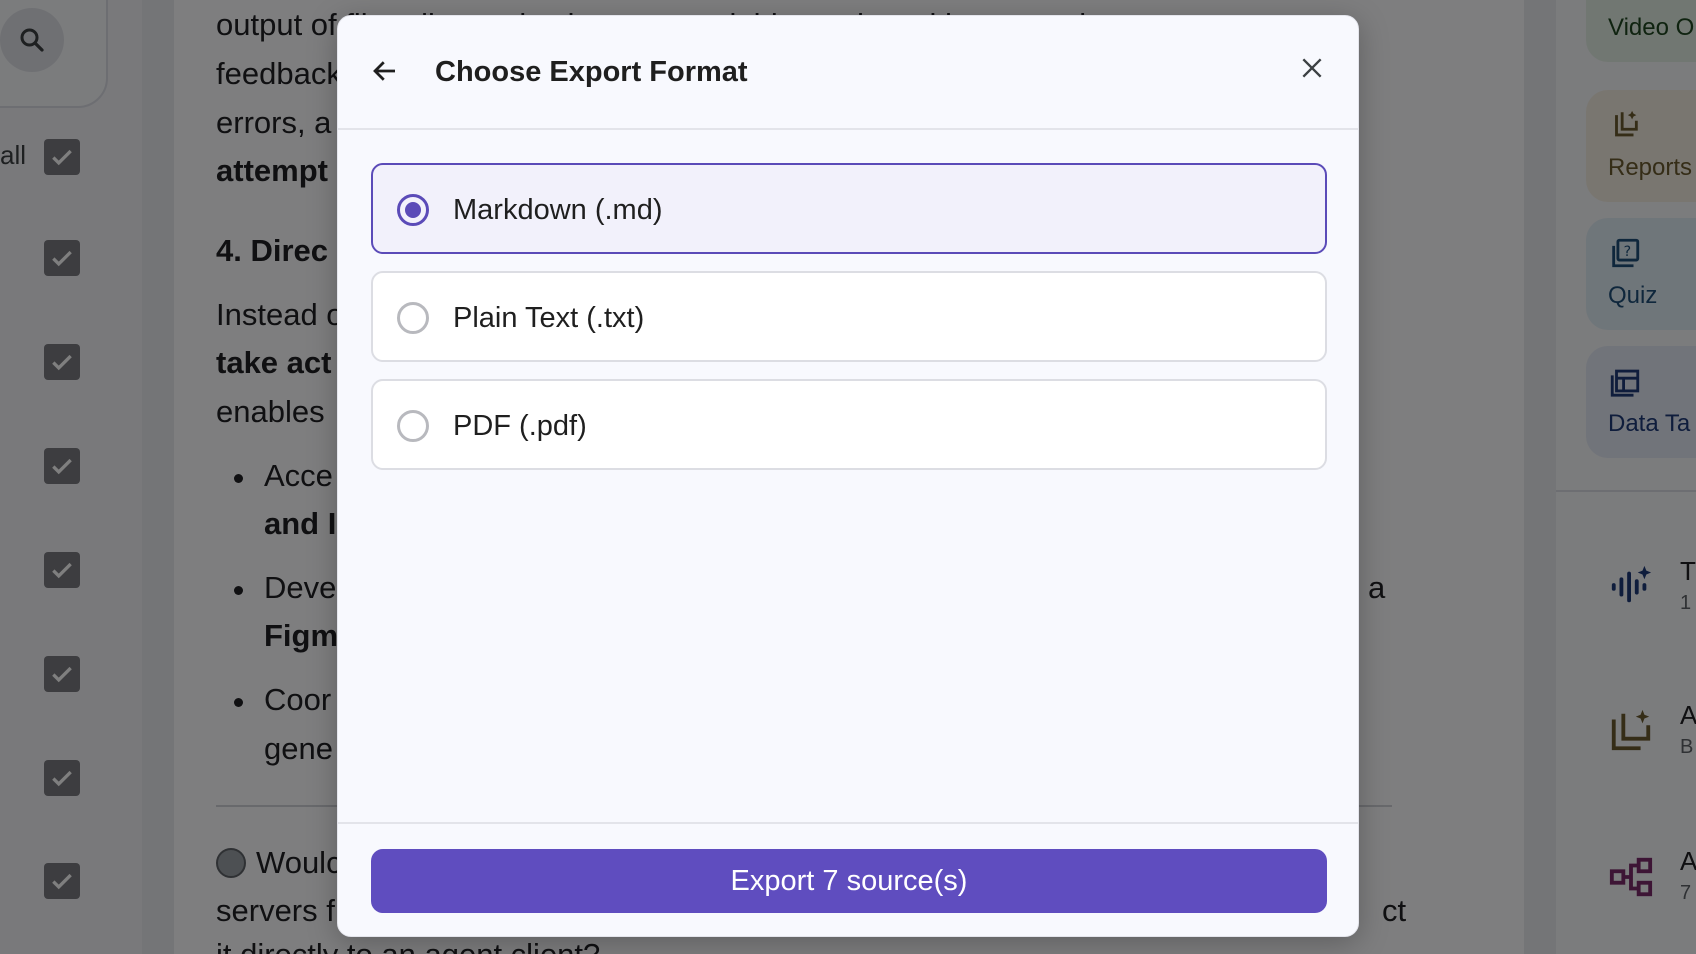  What do you see at coordinates (848, 73) in the screenshot?
I see `dialog-header: Choose Export Format` at bounding box center [848, 73].